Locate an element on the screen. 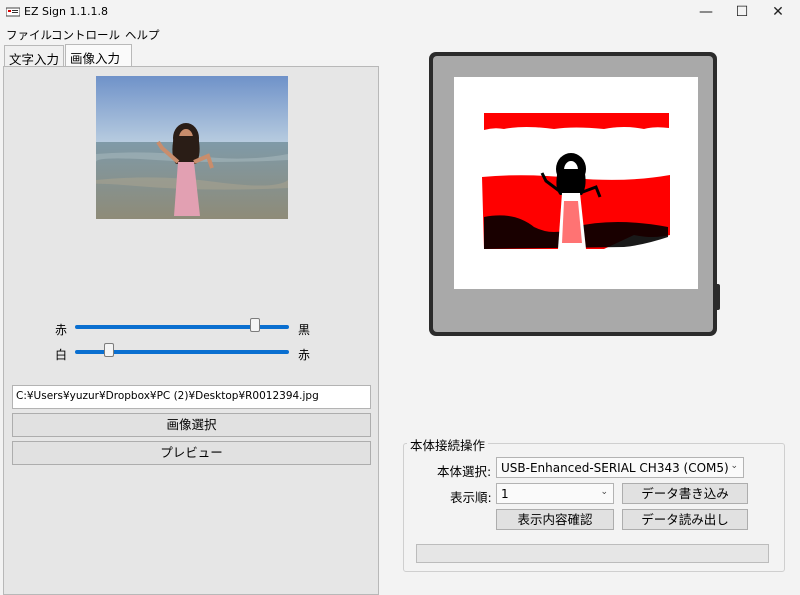 The height and width of the screenshot is (595, 800). slider2-left-label: 白 is located at coordinates (61, 355).